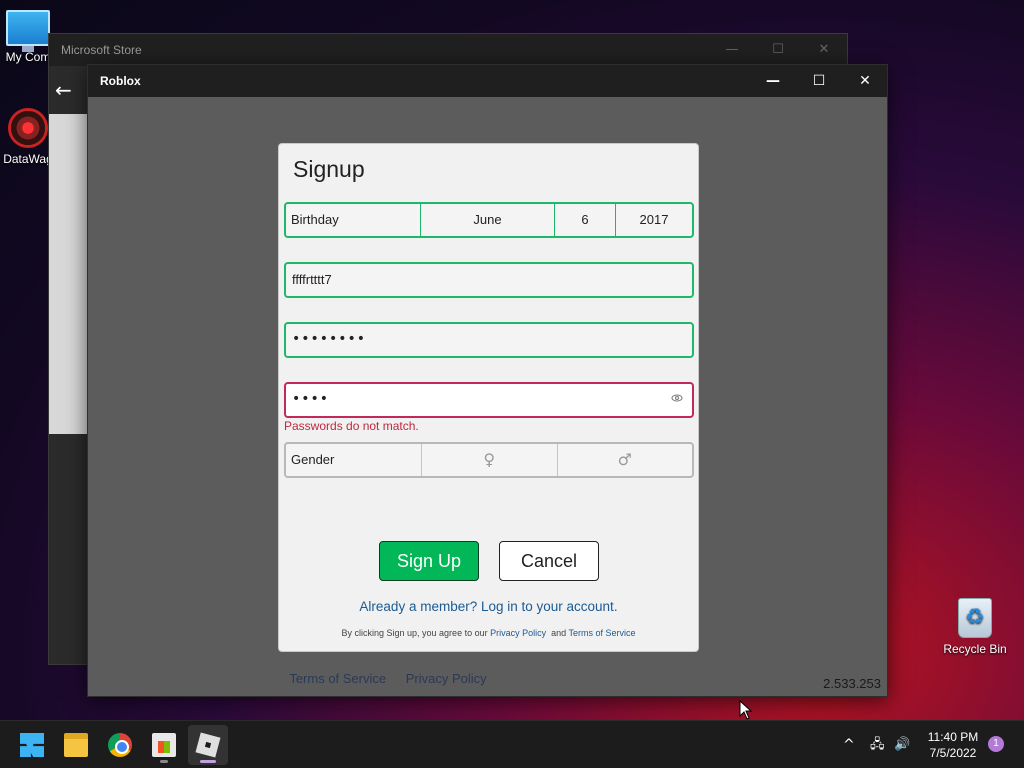 The image size is (1024, 768). Describe the element at coordinates (69, 274) in the screenshot. I see `store-side-panel` at that location.